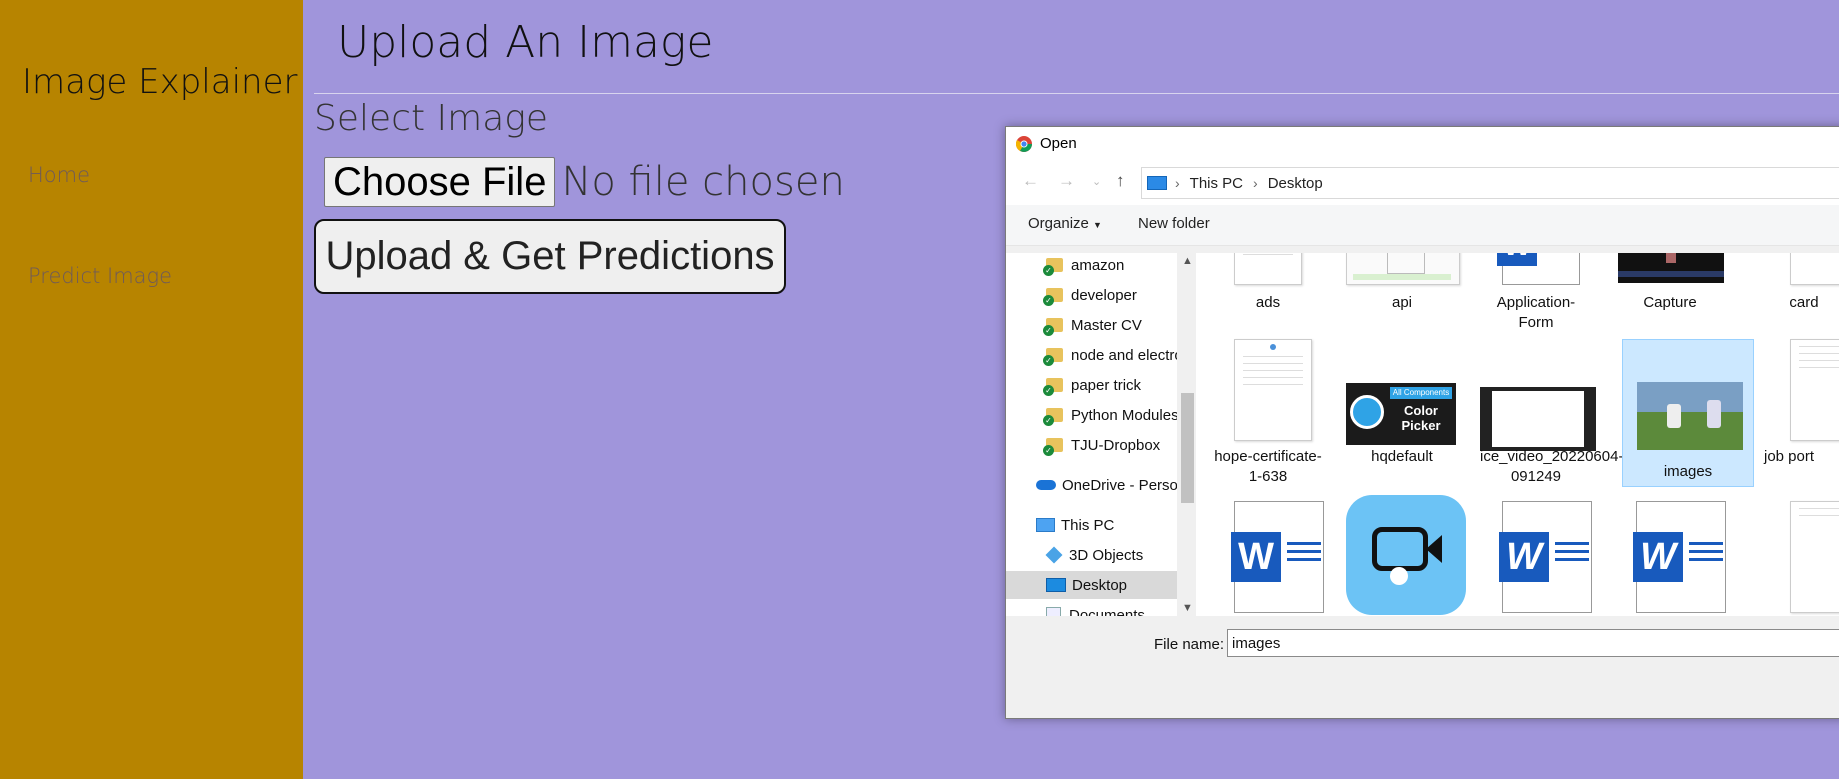 Image resolution: width=1839 pixels, height=779 pixels. I want to click on file-item-word-doc-2: W, so click(1536, 554).